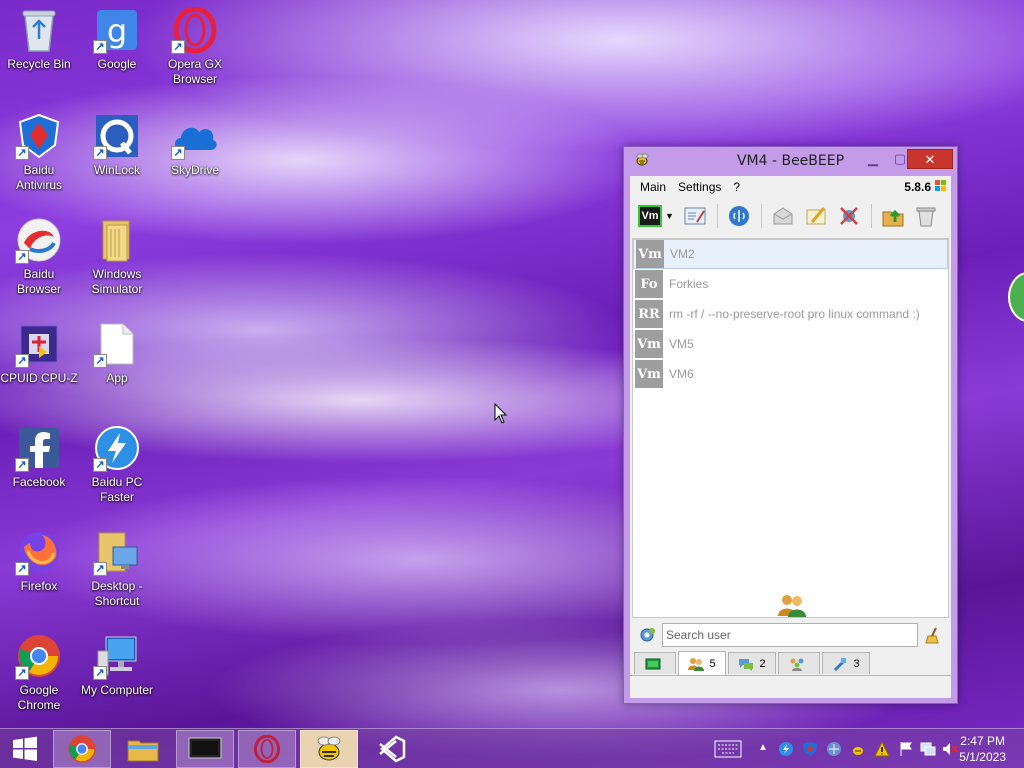 The image size is (1024, 768). I want to click on user-name: VM2, so click(682, 254).